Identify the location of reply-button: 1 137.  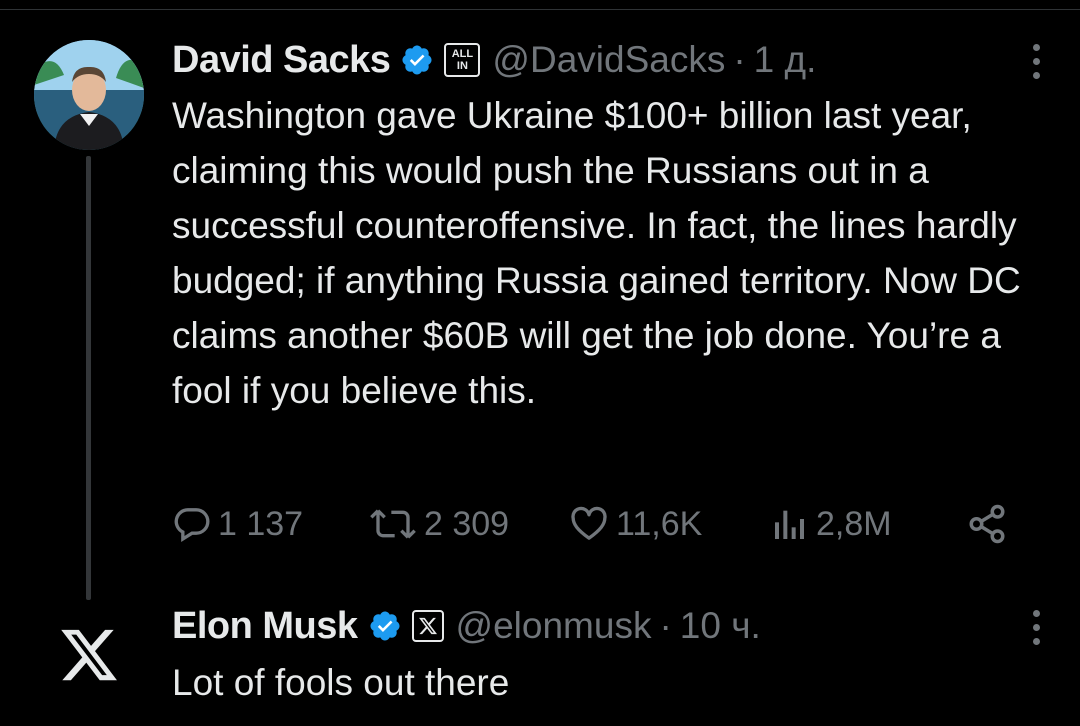
(270, 524).